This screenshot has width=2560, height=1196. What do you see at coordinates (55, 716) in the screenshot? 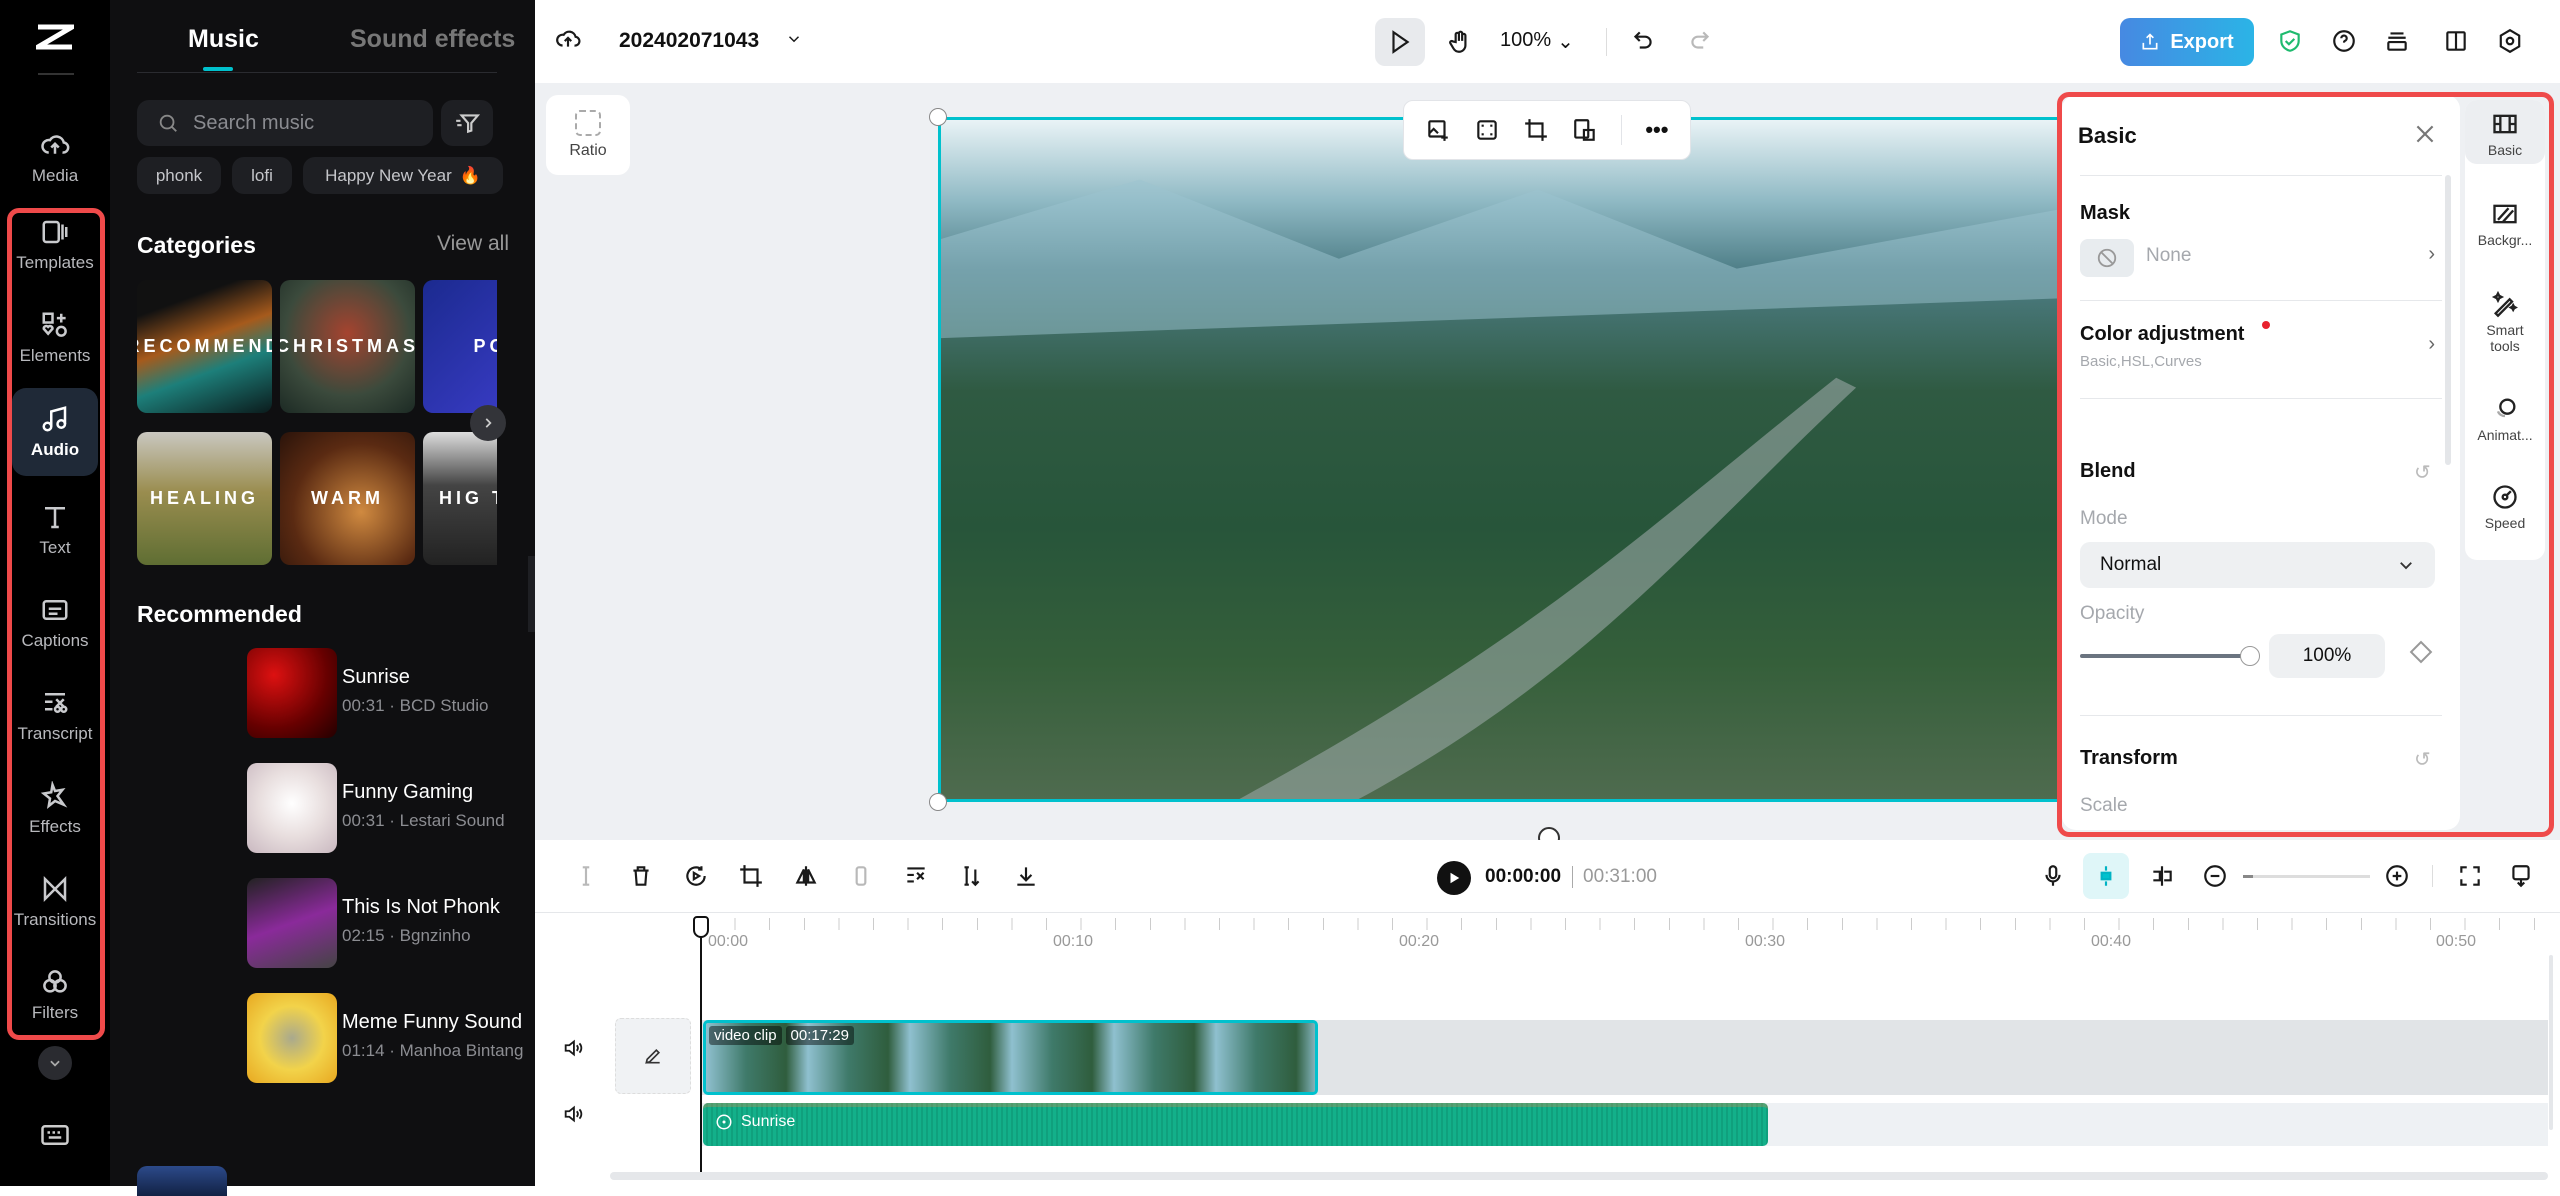
I see `rail-item-transcript: Transcript` at bounding box center [55, 716].